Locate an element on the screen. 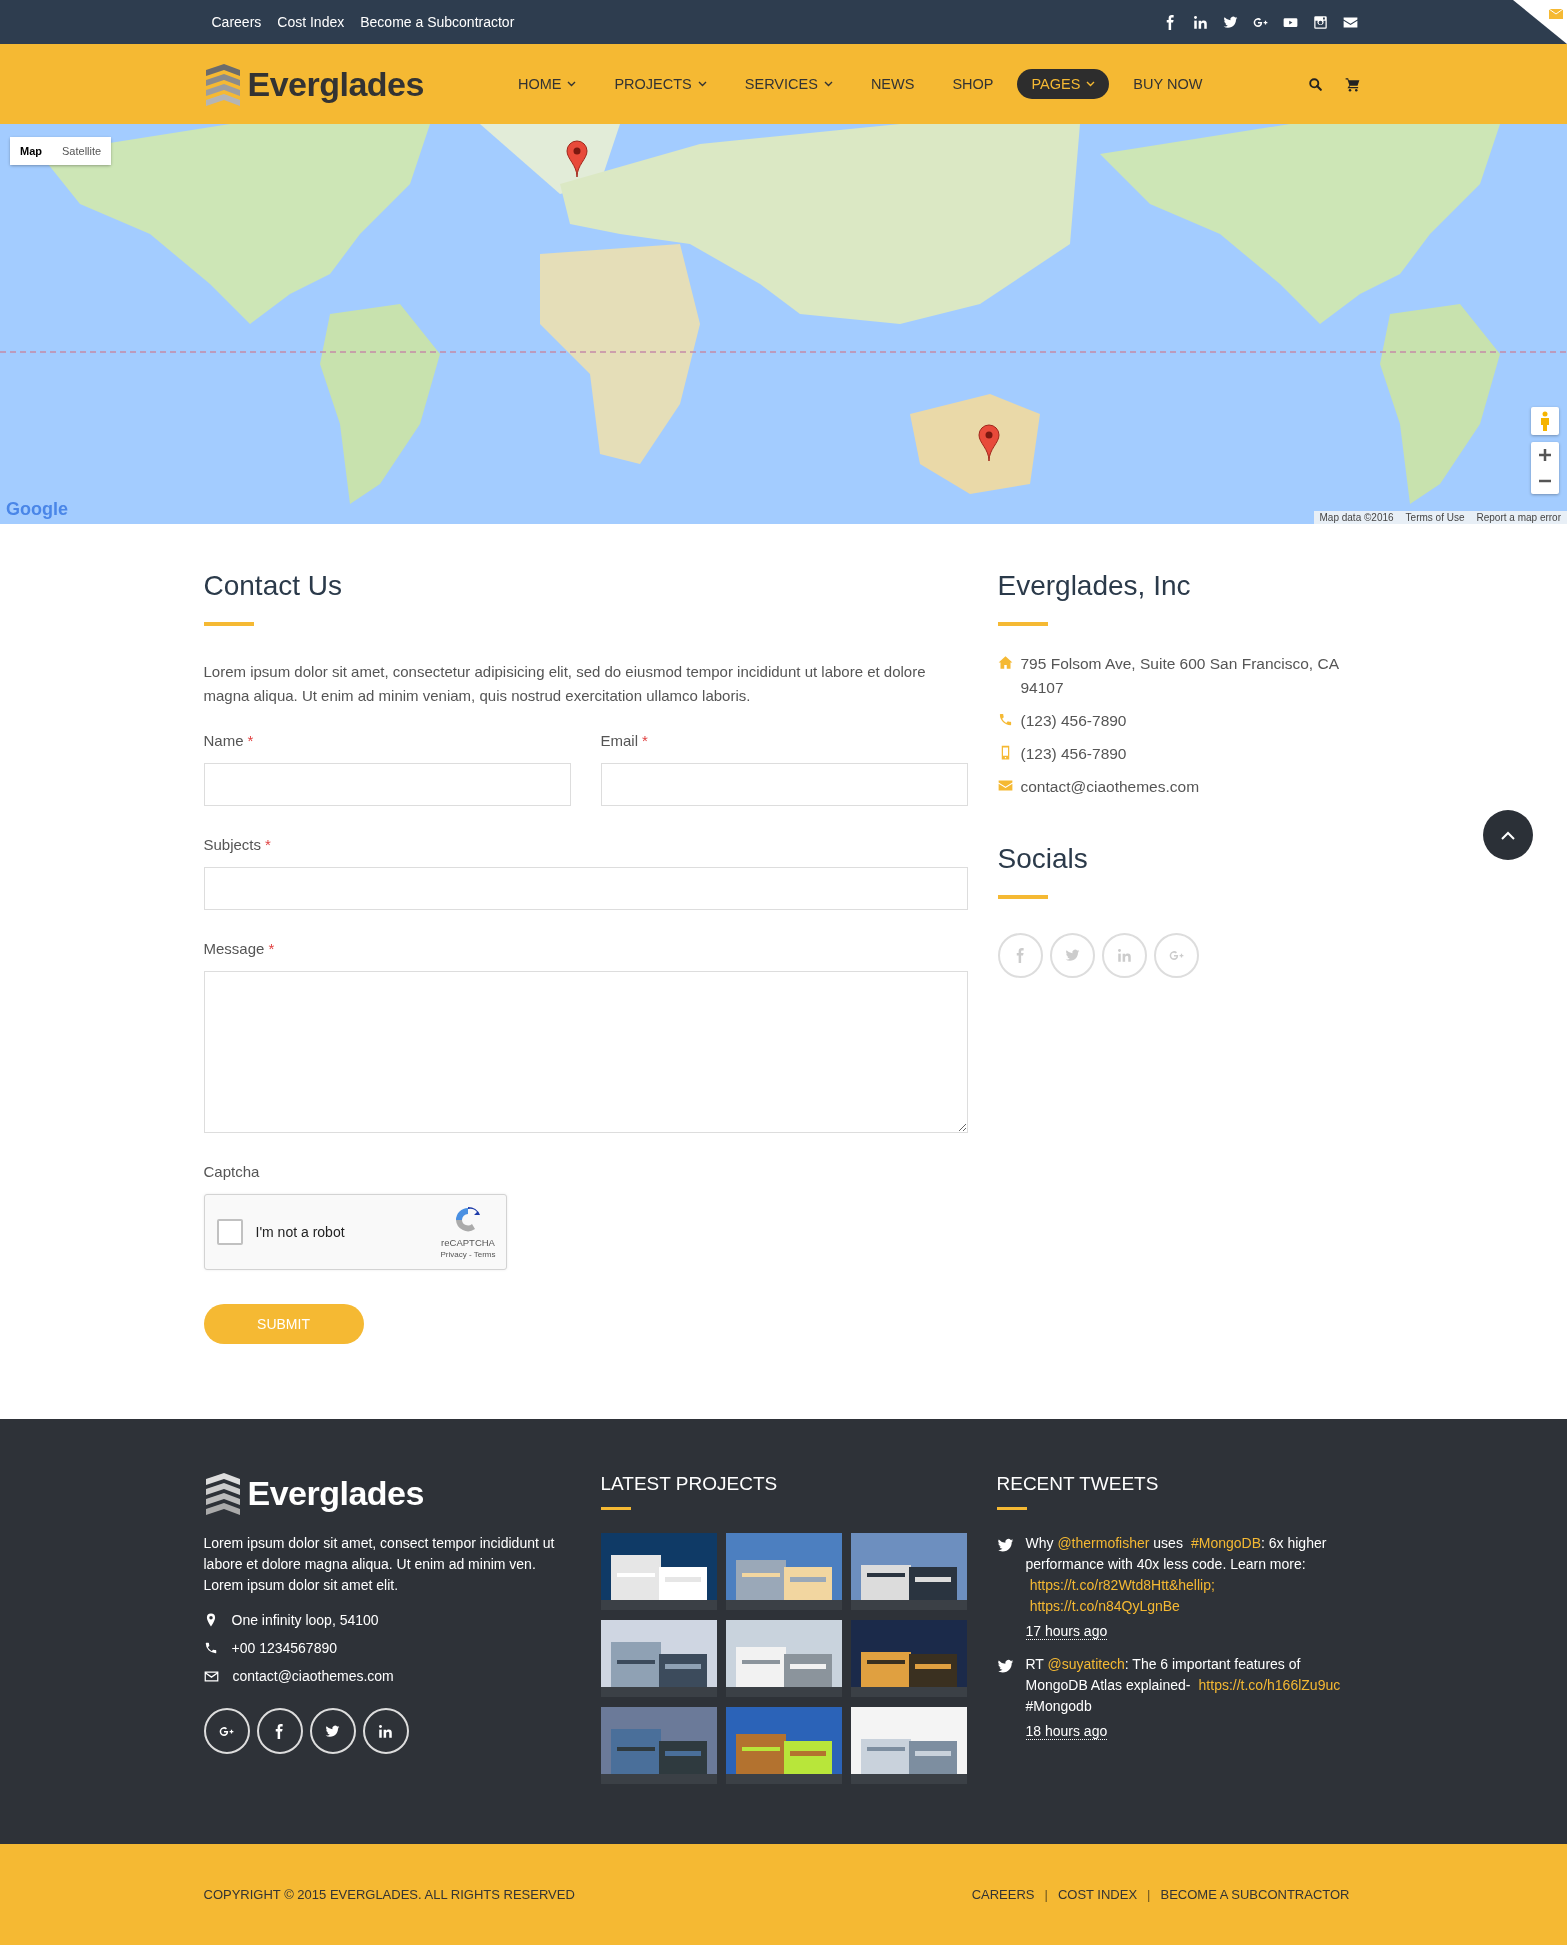  top-link: Cost Index is located at coordinates (311, 22).